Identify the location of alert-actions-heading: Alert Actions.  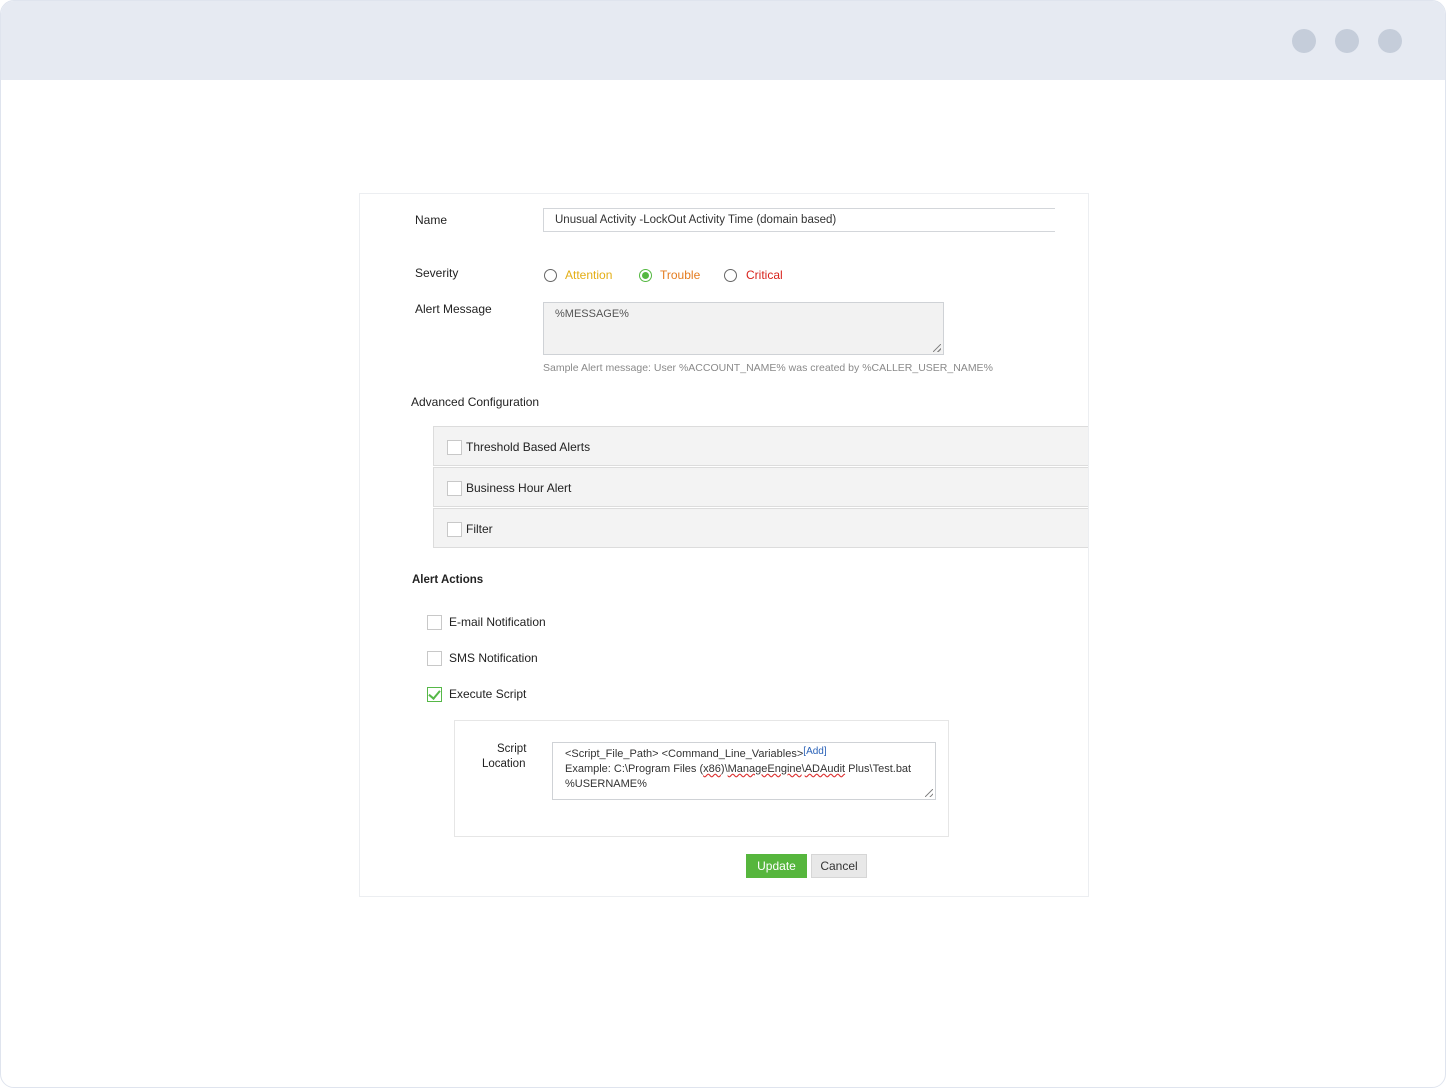
(448, 580).